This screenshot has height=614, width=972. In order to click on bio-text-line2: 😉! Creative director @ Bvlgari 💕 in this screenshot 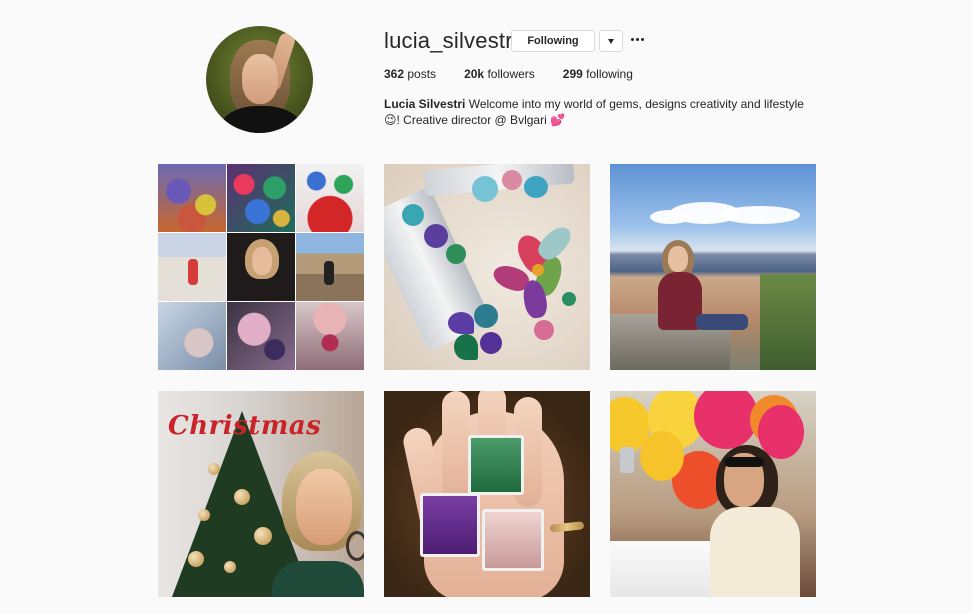, I will do `click(475, 120)`.